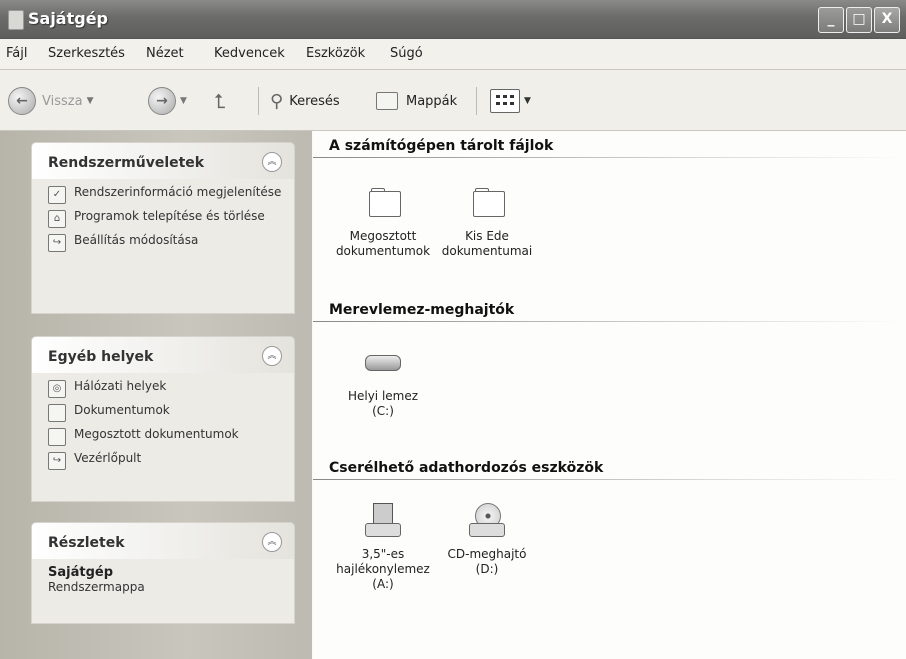  Describe the element at coordinates (163, 355) in the screenshot. I see `other-places-header: Egyéb helyek ︽` at that location.